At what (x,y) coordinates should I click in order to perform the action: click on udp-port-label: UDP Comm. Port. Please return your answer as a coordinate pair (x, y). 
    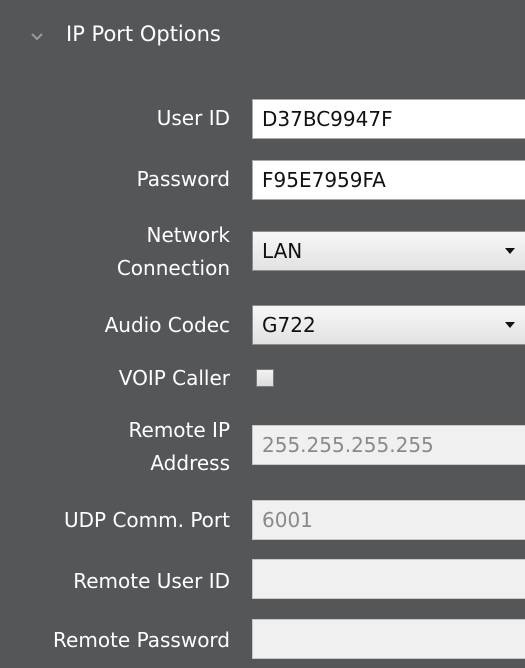
    Looking at the image, I should click on (147, 520).